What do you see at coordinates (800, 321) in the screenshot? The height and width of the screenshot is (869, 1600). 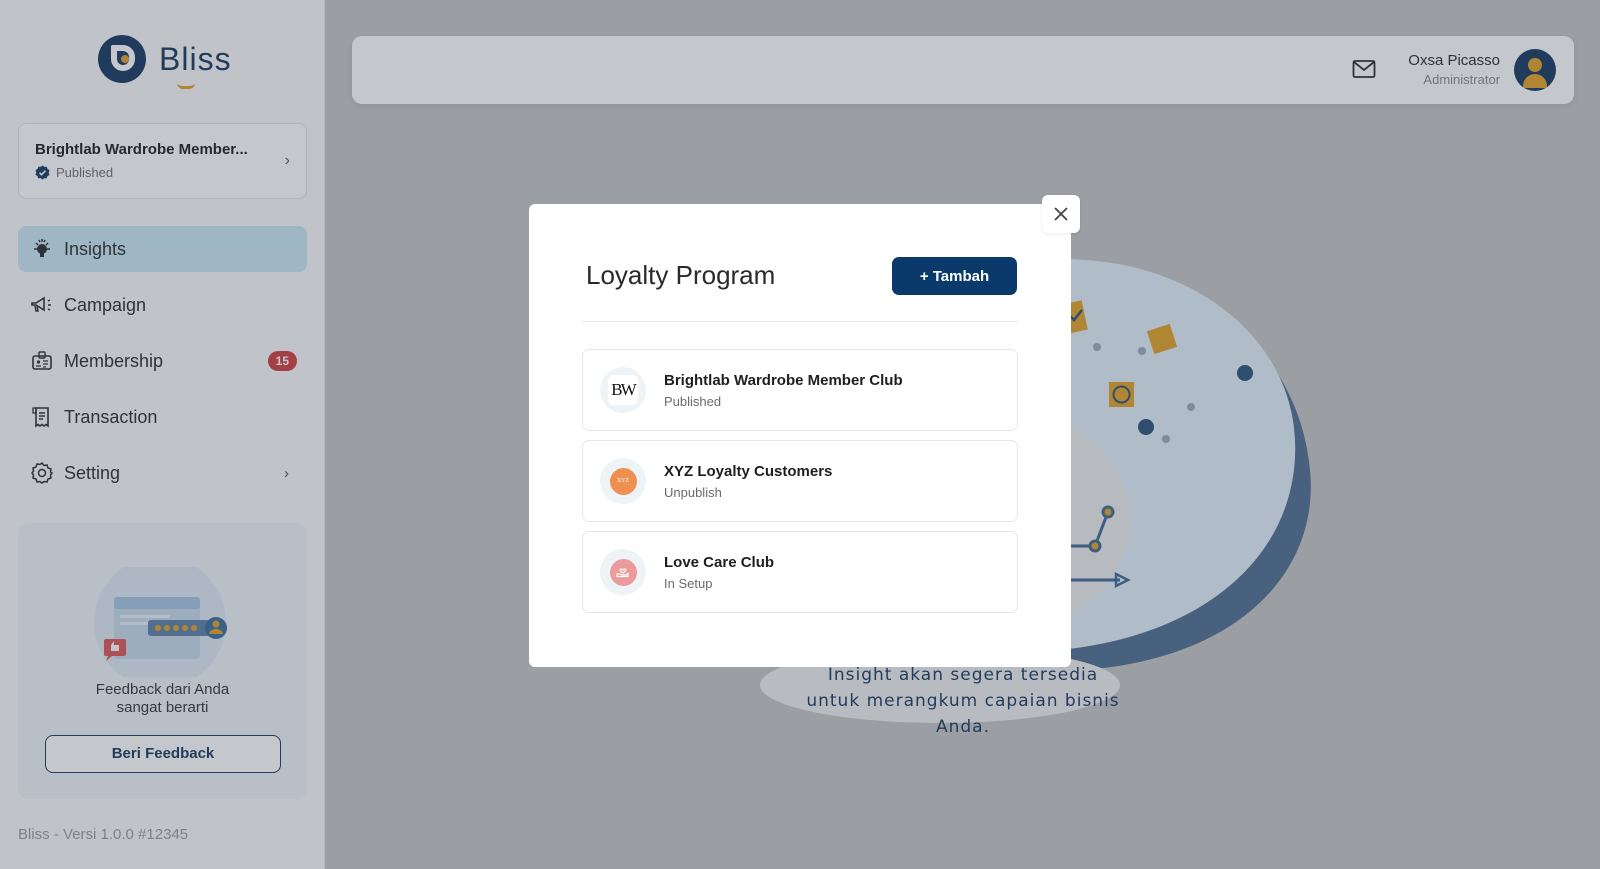 I see `modal-divider` at bounding box center [800, 321].